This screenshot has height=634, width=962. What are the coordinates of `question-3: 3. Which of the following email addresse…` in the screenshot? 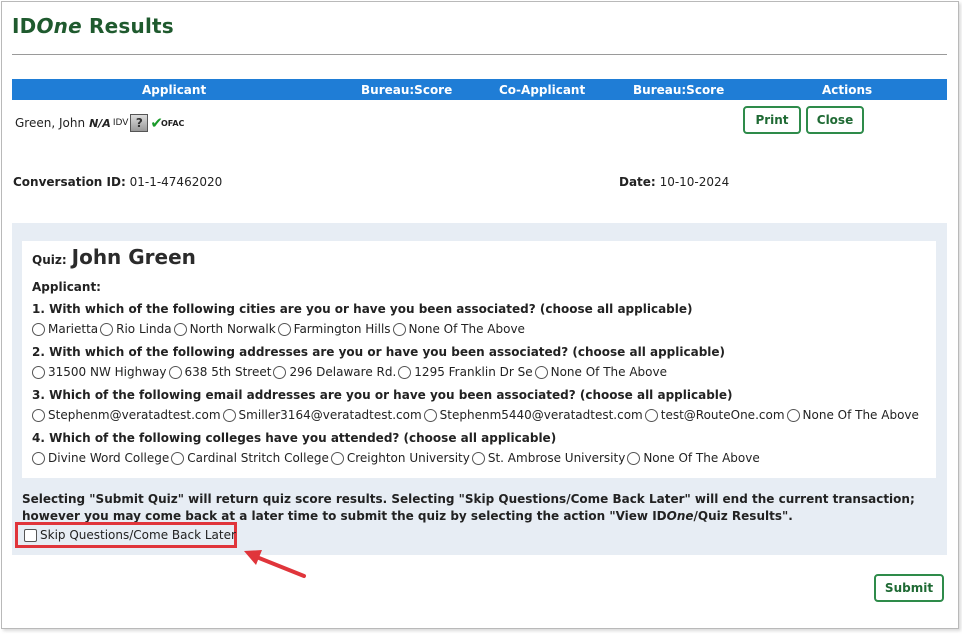 It's located at (382, 395).